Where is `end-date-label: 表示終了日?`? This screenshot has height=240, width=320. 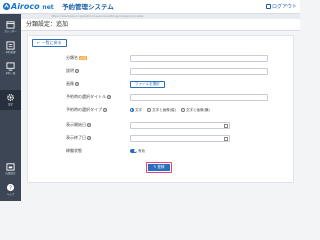
end-date-label: 表示終了日? is located at coordinates (78, 138).